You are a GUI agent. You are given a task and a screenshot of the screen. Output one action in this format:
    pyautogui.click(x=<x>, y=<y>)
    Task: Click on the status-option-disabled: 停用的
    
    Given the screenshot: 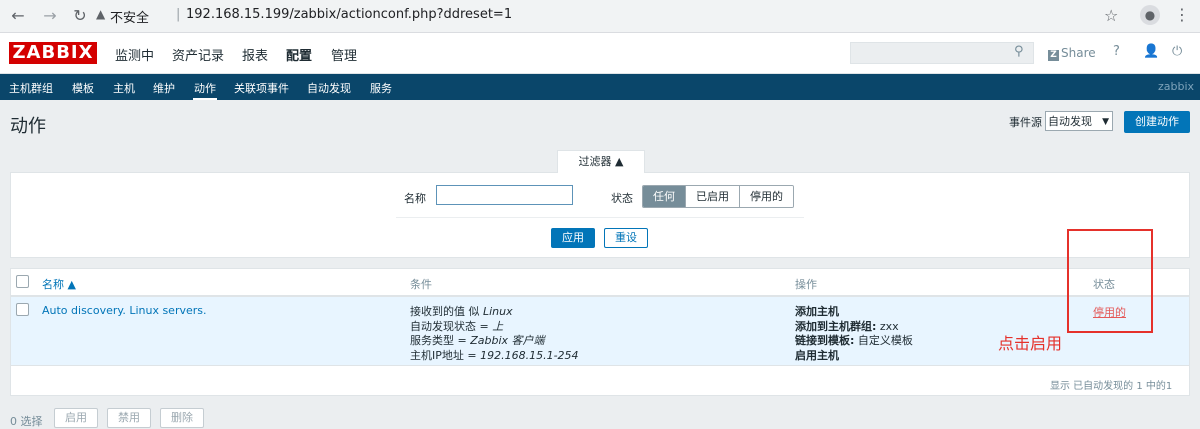 What is the action you would take?
    pyautogui.click(x=766, y=196)
    